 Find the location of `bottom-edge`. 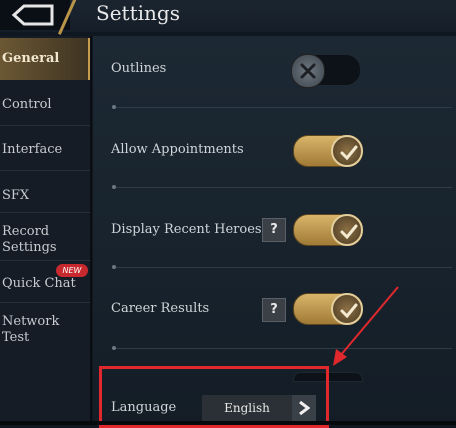

bottom-edge is located at coordinates (228, 423).